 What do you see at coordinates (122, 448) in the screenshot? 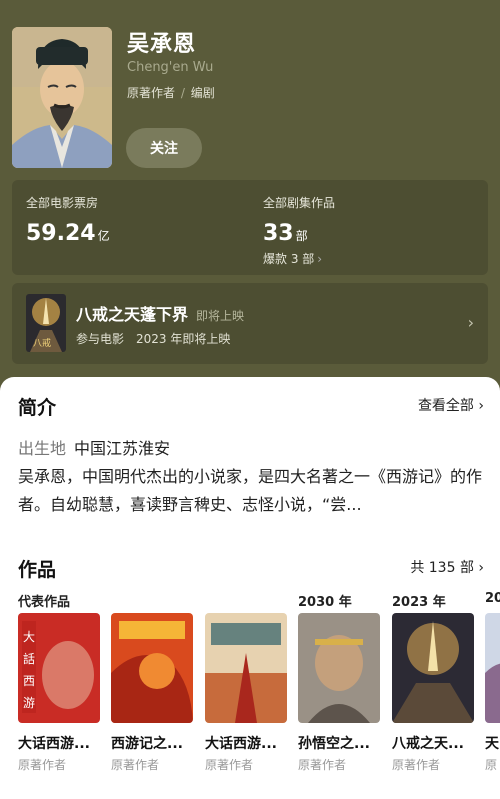
I see `birthplace-value: 中国江苏淮安` at bounding box center [122, 448].